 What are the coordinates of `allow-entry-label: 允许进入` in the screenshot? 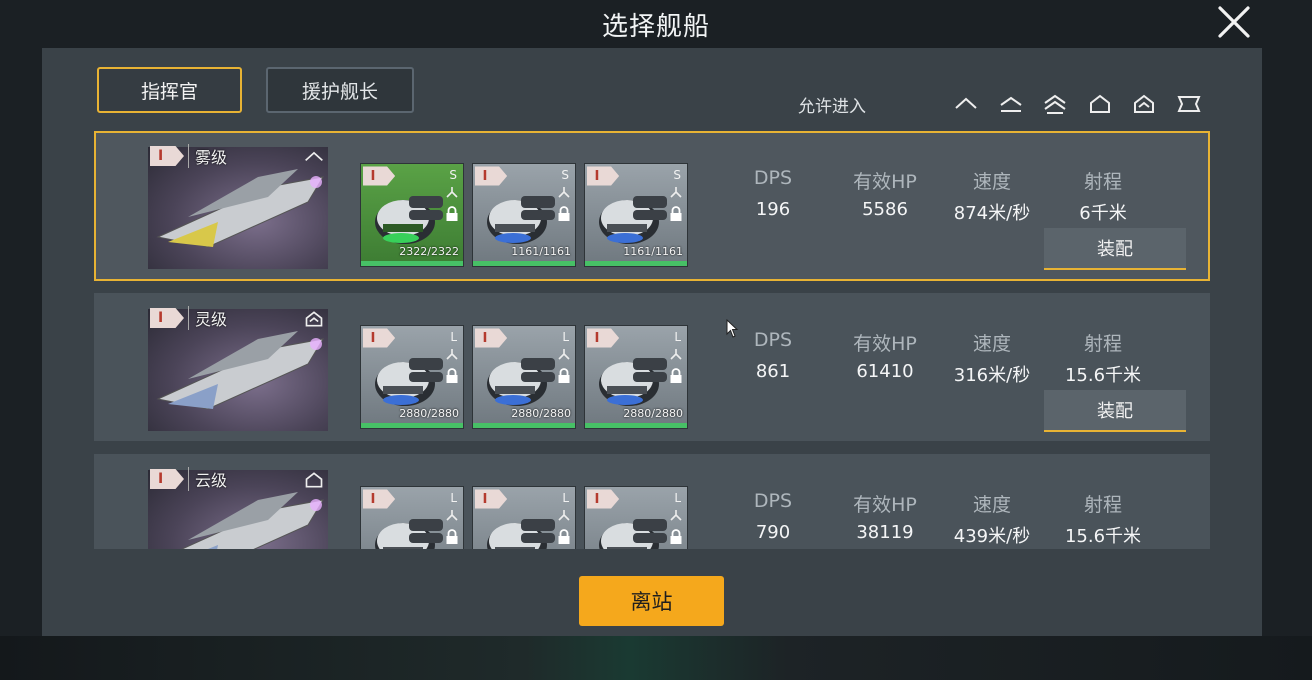 It's located at (832, 107).